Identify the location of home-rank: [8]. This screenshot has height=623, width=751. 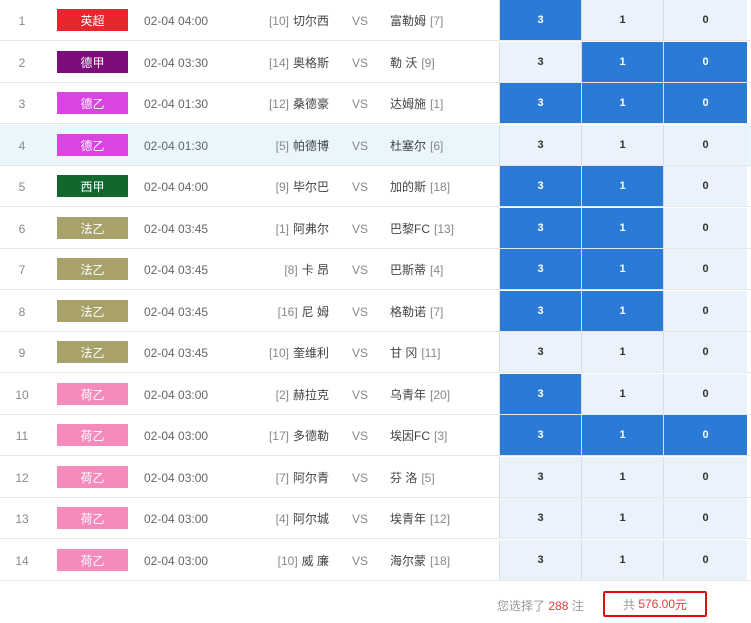
(291, 269).